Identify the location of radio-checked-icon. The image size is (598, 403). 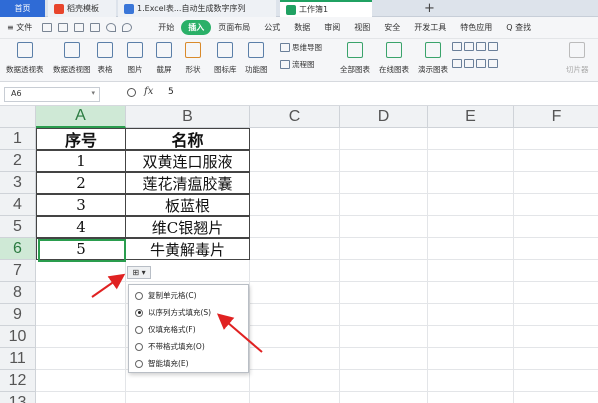
(139, 312).